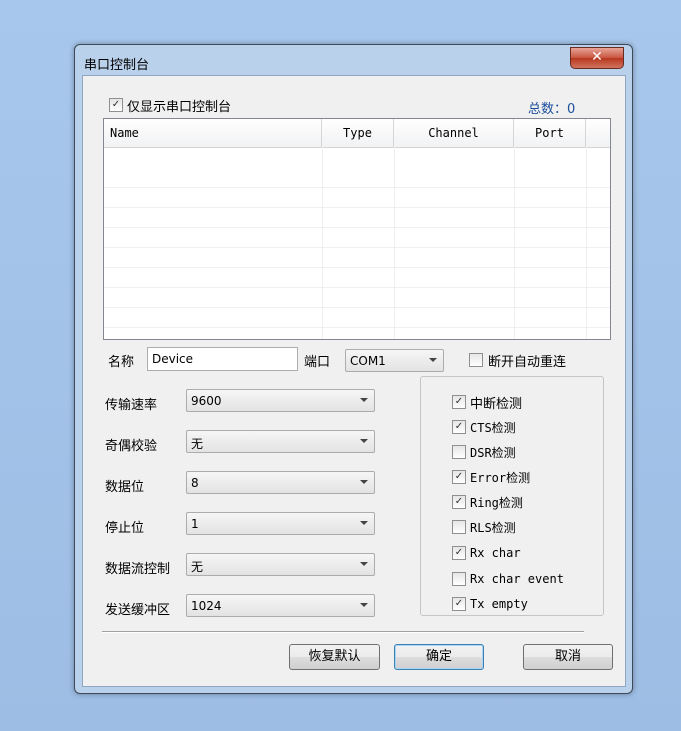 Image resolution: width=681 pixels, height=731 pixels. What do you see at coordinates (280, 441) in the screenshot?
I see `parity-select: 无` at bounding box center [280, 441].